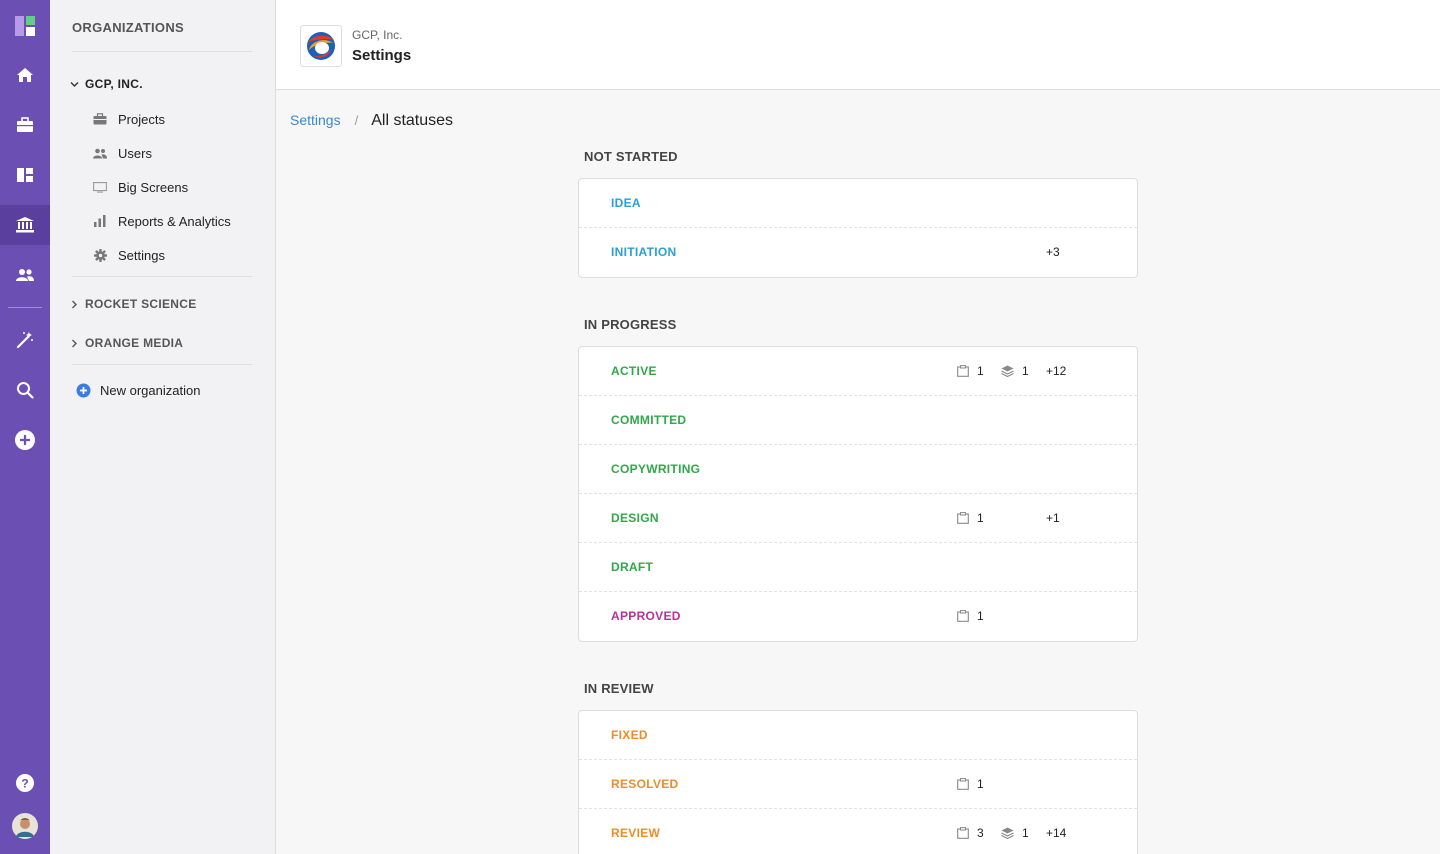  What do you see at coordinates (25, 307) in the screenshot?
I see `rail-divider` at bounding box center [25, 307].